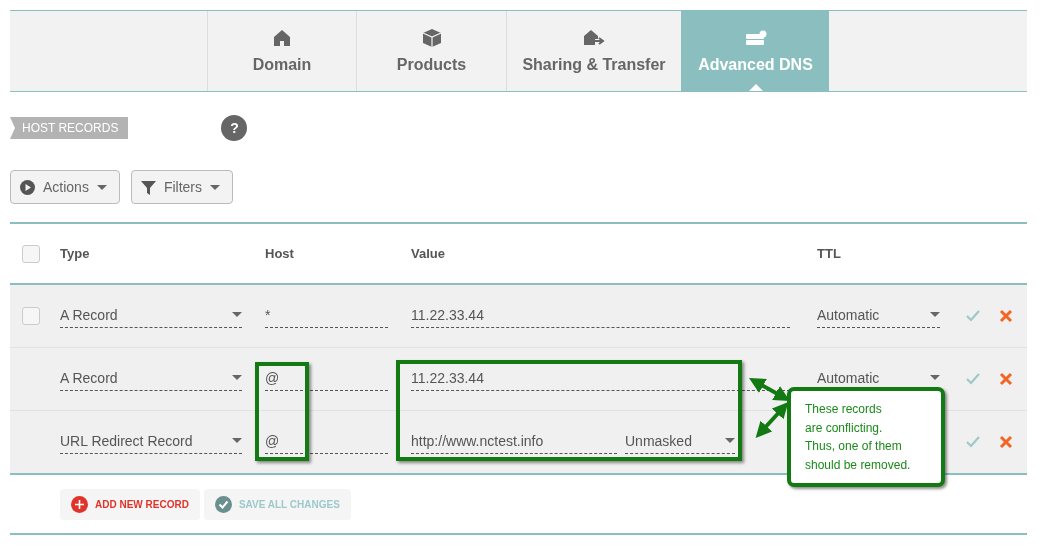 This screenshot has width=1041, height=545. I want to click on filter-icon, so click(148, 187).